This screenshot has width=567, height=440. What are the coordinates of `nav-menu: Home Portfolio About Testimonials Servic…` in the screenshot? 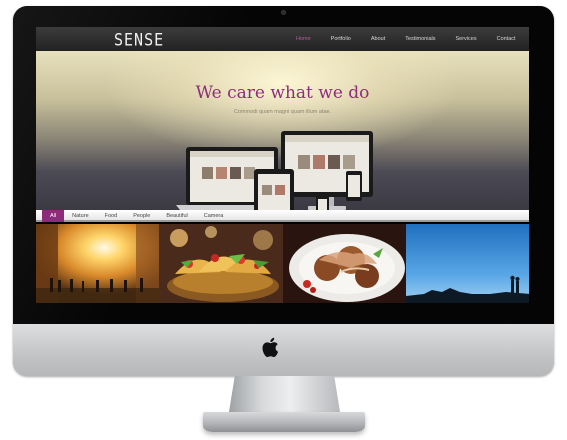 It's located at (406, 39).